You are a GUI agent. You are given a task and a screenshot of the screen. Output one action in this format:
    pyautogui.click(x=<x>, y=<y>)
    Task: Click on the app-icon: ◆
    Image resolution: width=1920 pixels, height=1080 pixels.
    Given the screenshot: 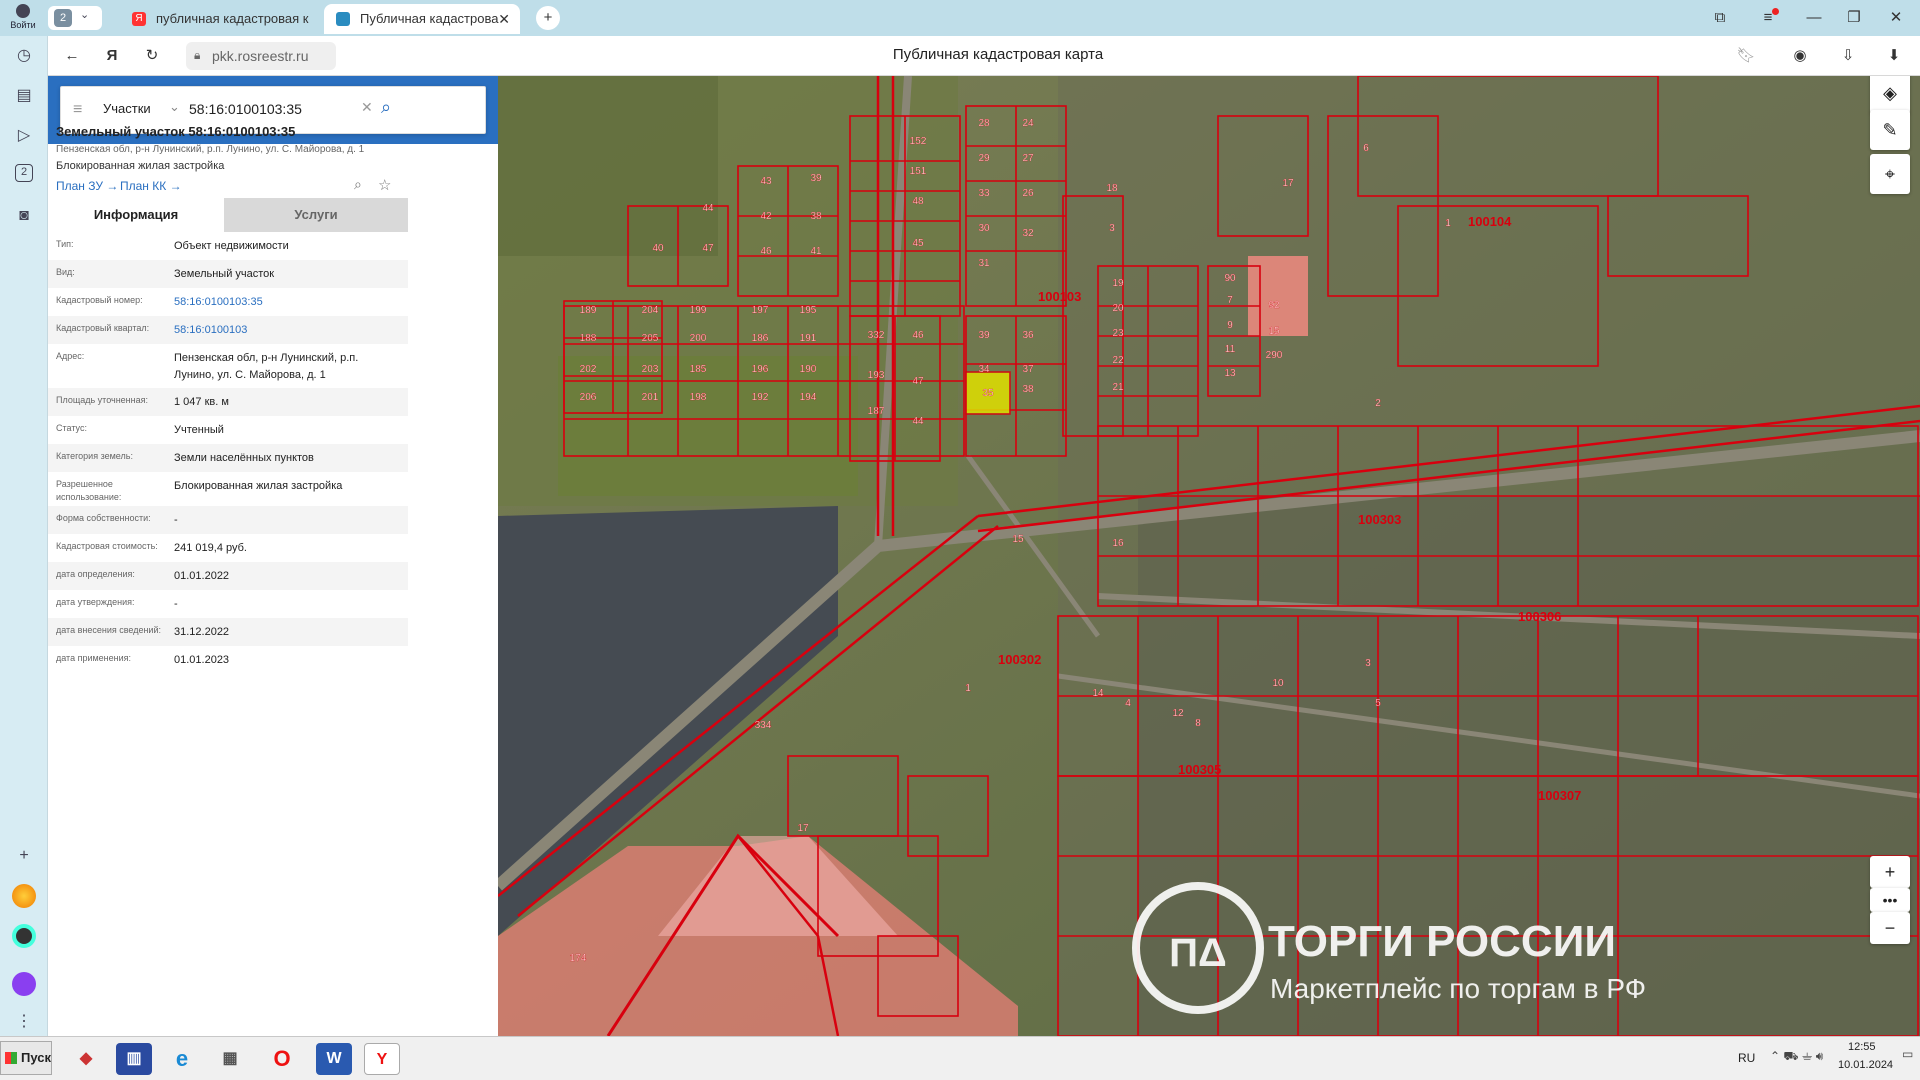 What is the action you would take?
    pyautogui.click(x=86, y=1059)
    